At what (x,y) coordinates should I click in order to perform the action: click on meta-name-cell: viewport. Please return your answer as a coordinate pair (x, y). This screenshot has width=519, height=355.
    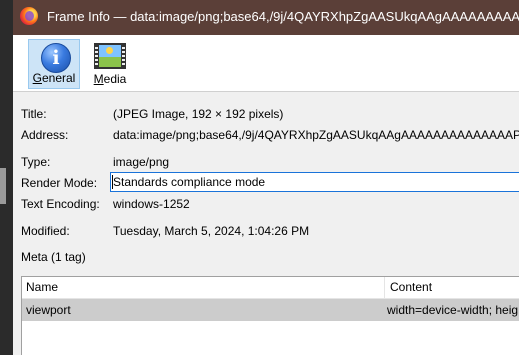
    Looking at the image, I should click on (48, 310).